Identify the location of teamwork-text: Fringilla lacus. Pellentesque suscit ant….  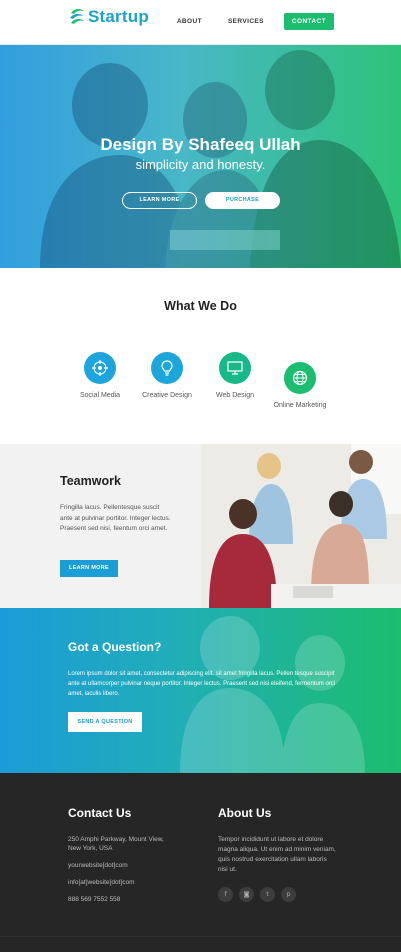
(115, 518).